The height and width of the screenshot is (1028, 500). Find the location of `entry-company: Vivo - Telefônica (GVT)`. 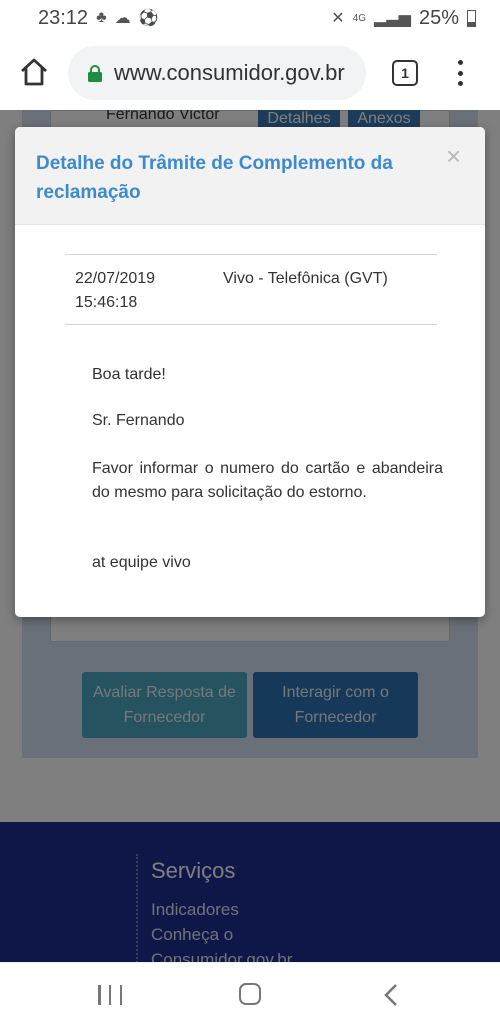

entry-company: Vivo - Telefônica (GVT) is located at coordinates (305, 278).